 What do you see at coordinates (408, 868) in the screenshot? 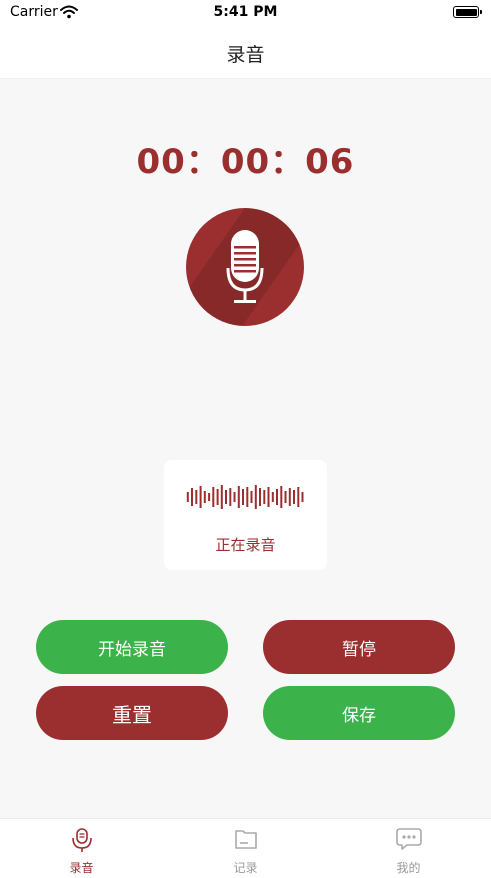
I see `tab-label-mine: 我的` at bounding box center [408, 868].